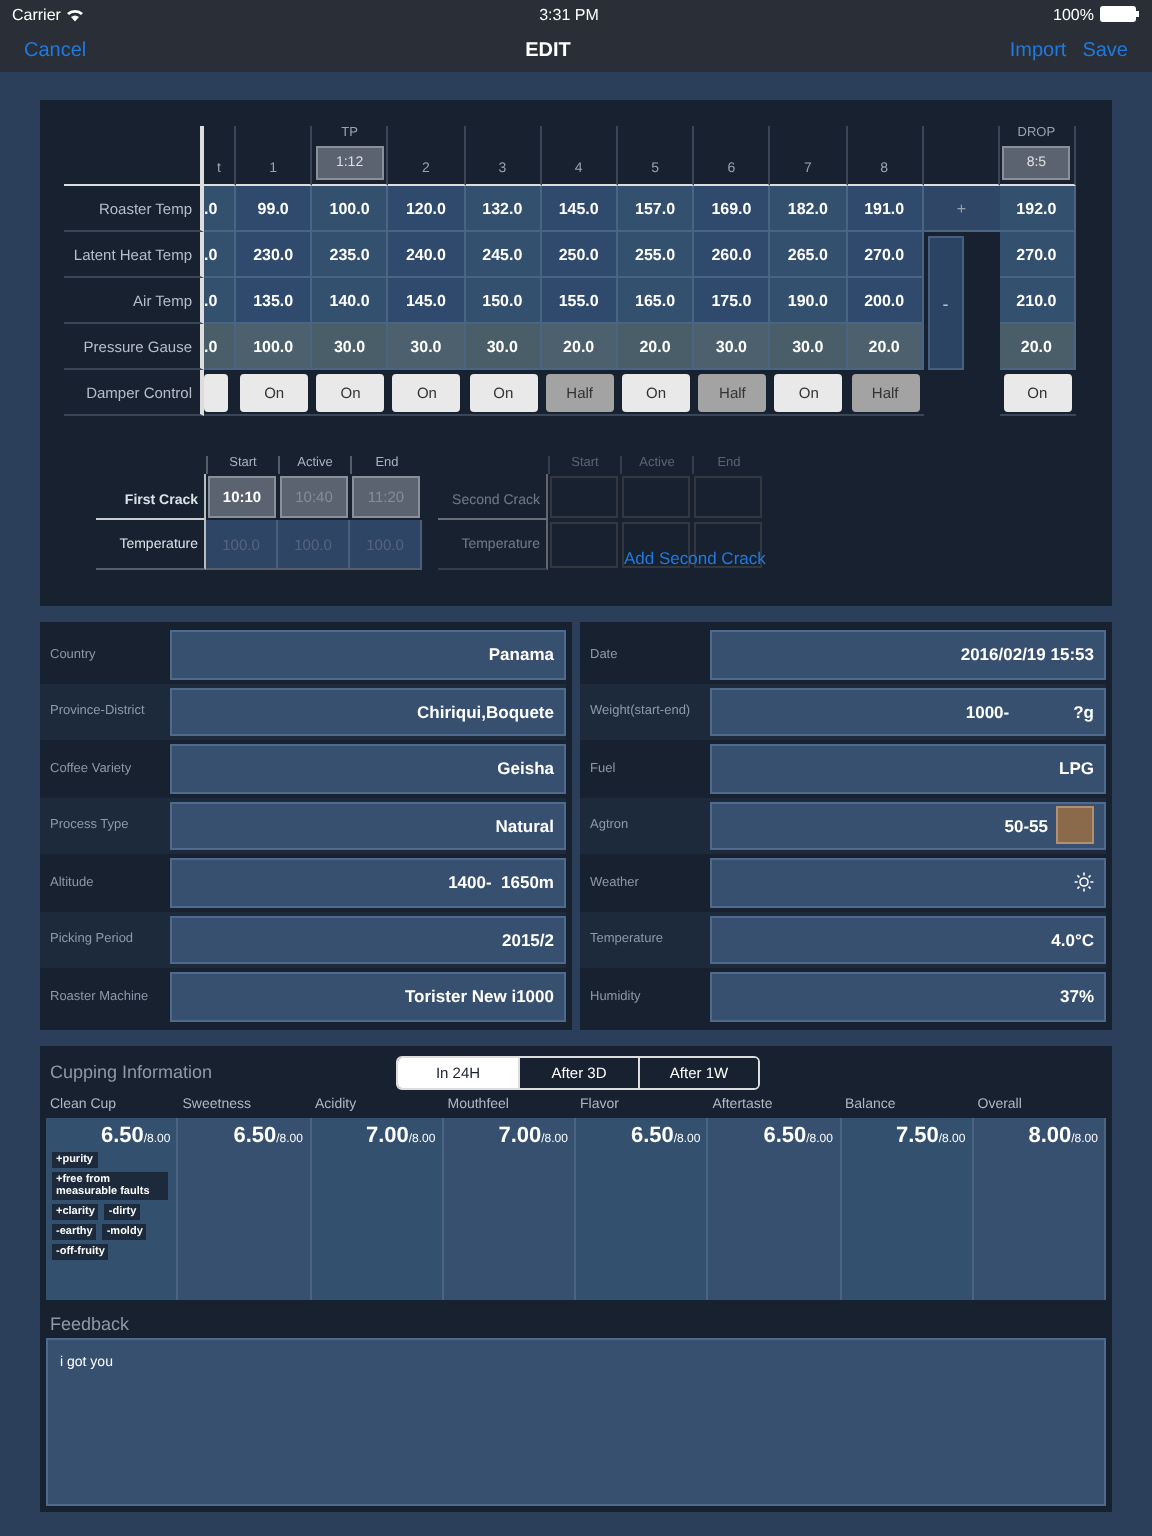 Image resolution: width=1152 pixels, height=1536 pixels. What do you see at coordinates (1037, 209) in the screenshot?
I see `value-cell: 192.0` at bounding box center [1037, 209].